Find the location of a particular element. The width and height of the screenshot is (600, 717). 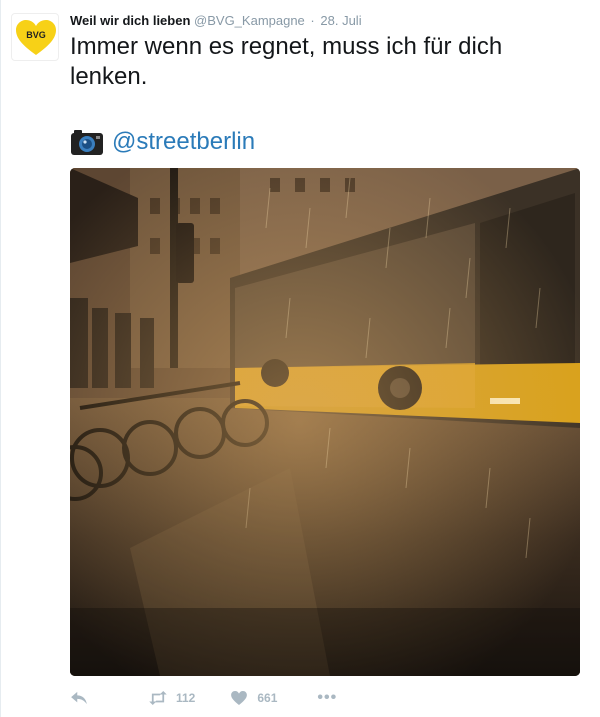

tweet-actions: 112 661 ••• is located at coordinates (203, 698).